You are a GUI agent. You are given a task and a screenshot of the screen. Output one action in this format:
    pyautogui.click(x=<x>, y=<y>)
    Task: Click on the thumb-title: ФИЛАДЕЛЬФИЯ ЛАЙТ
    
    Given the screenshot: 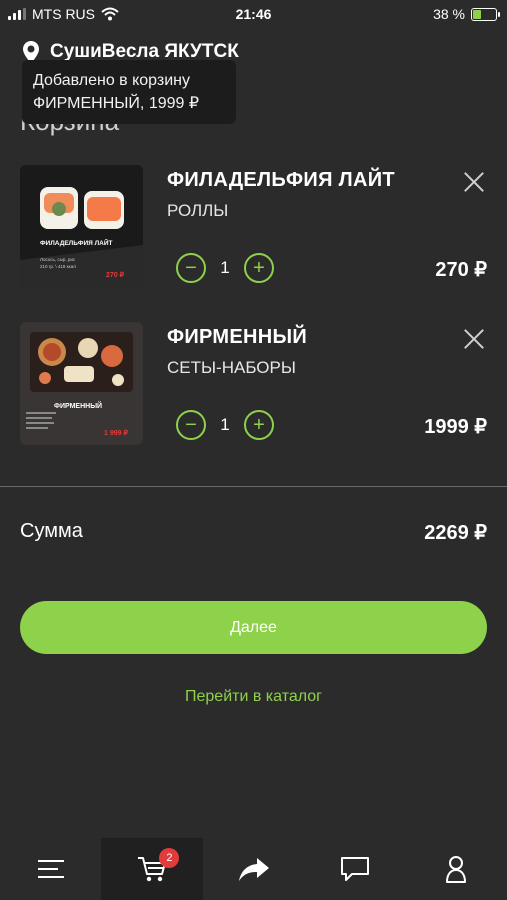 What is the action you would take?
    pyautogui.click(x=76, y=242)
    